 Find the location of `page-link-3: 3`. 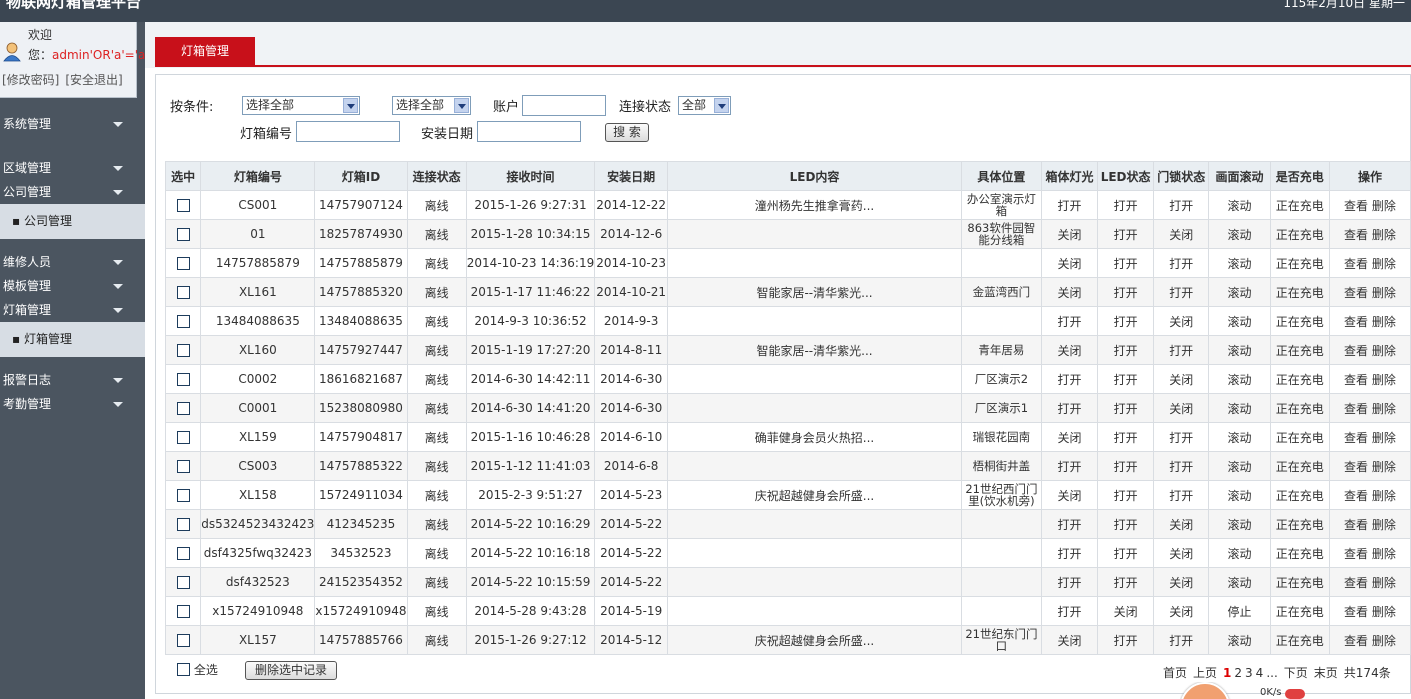

page-link-3: 3 is located at coordinates (1249, 673).